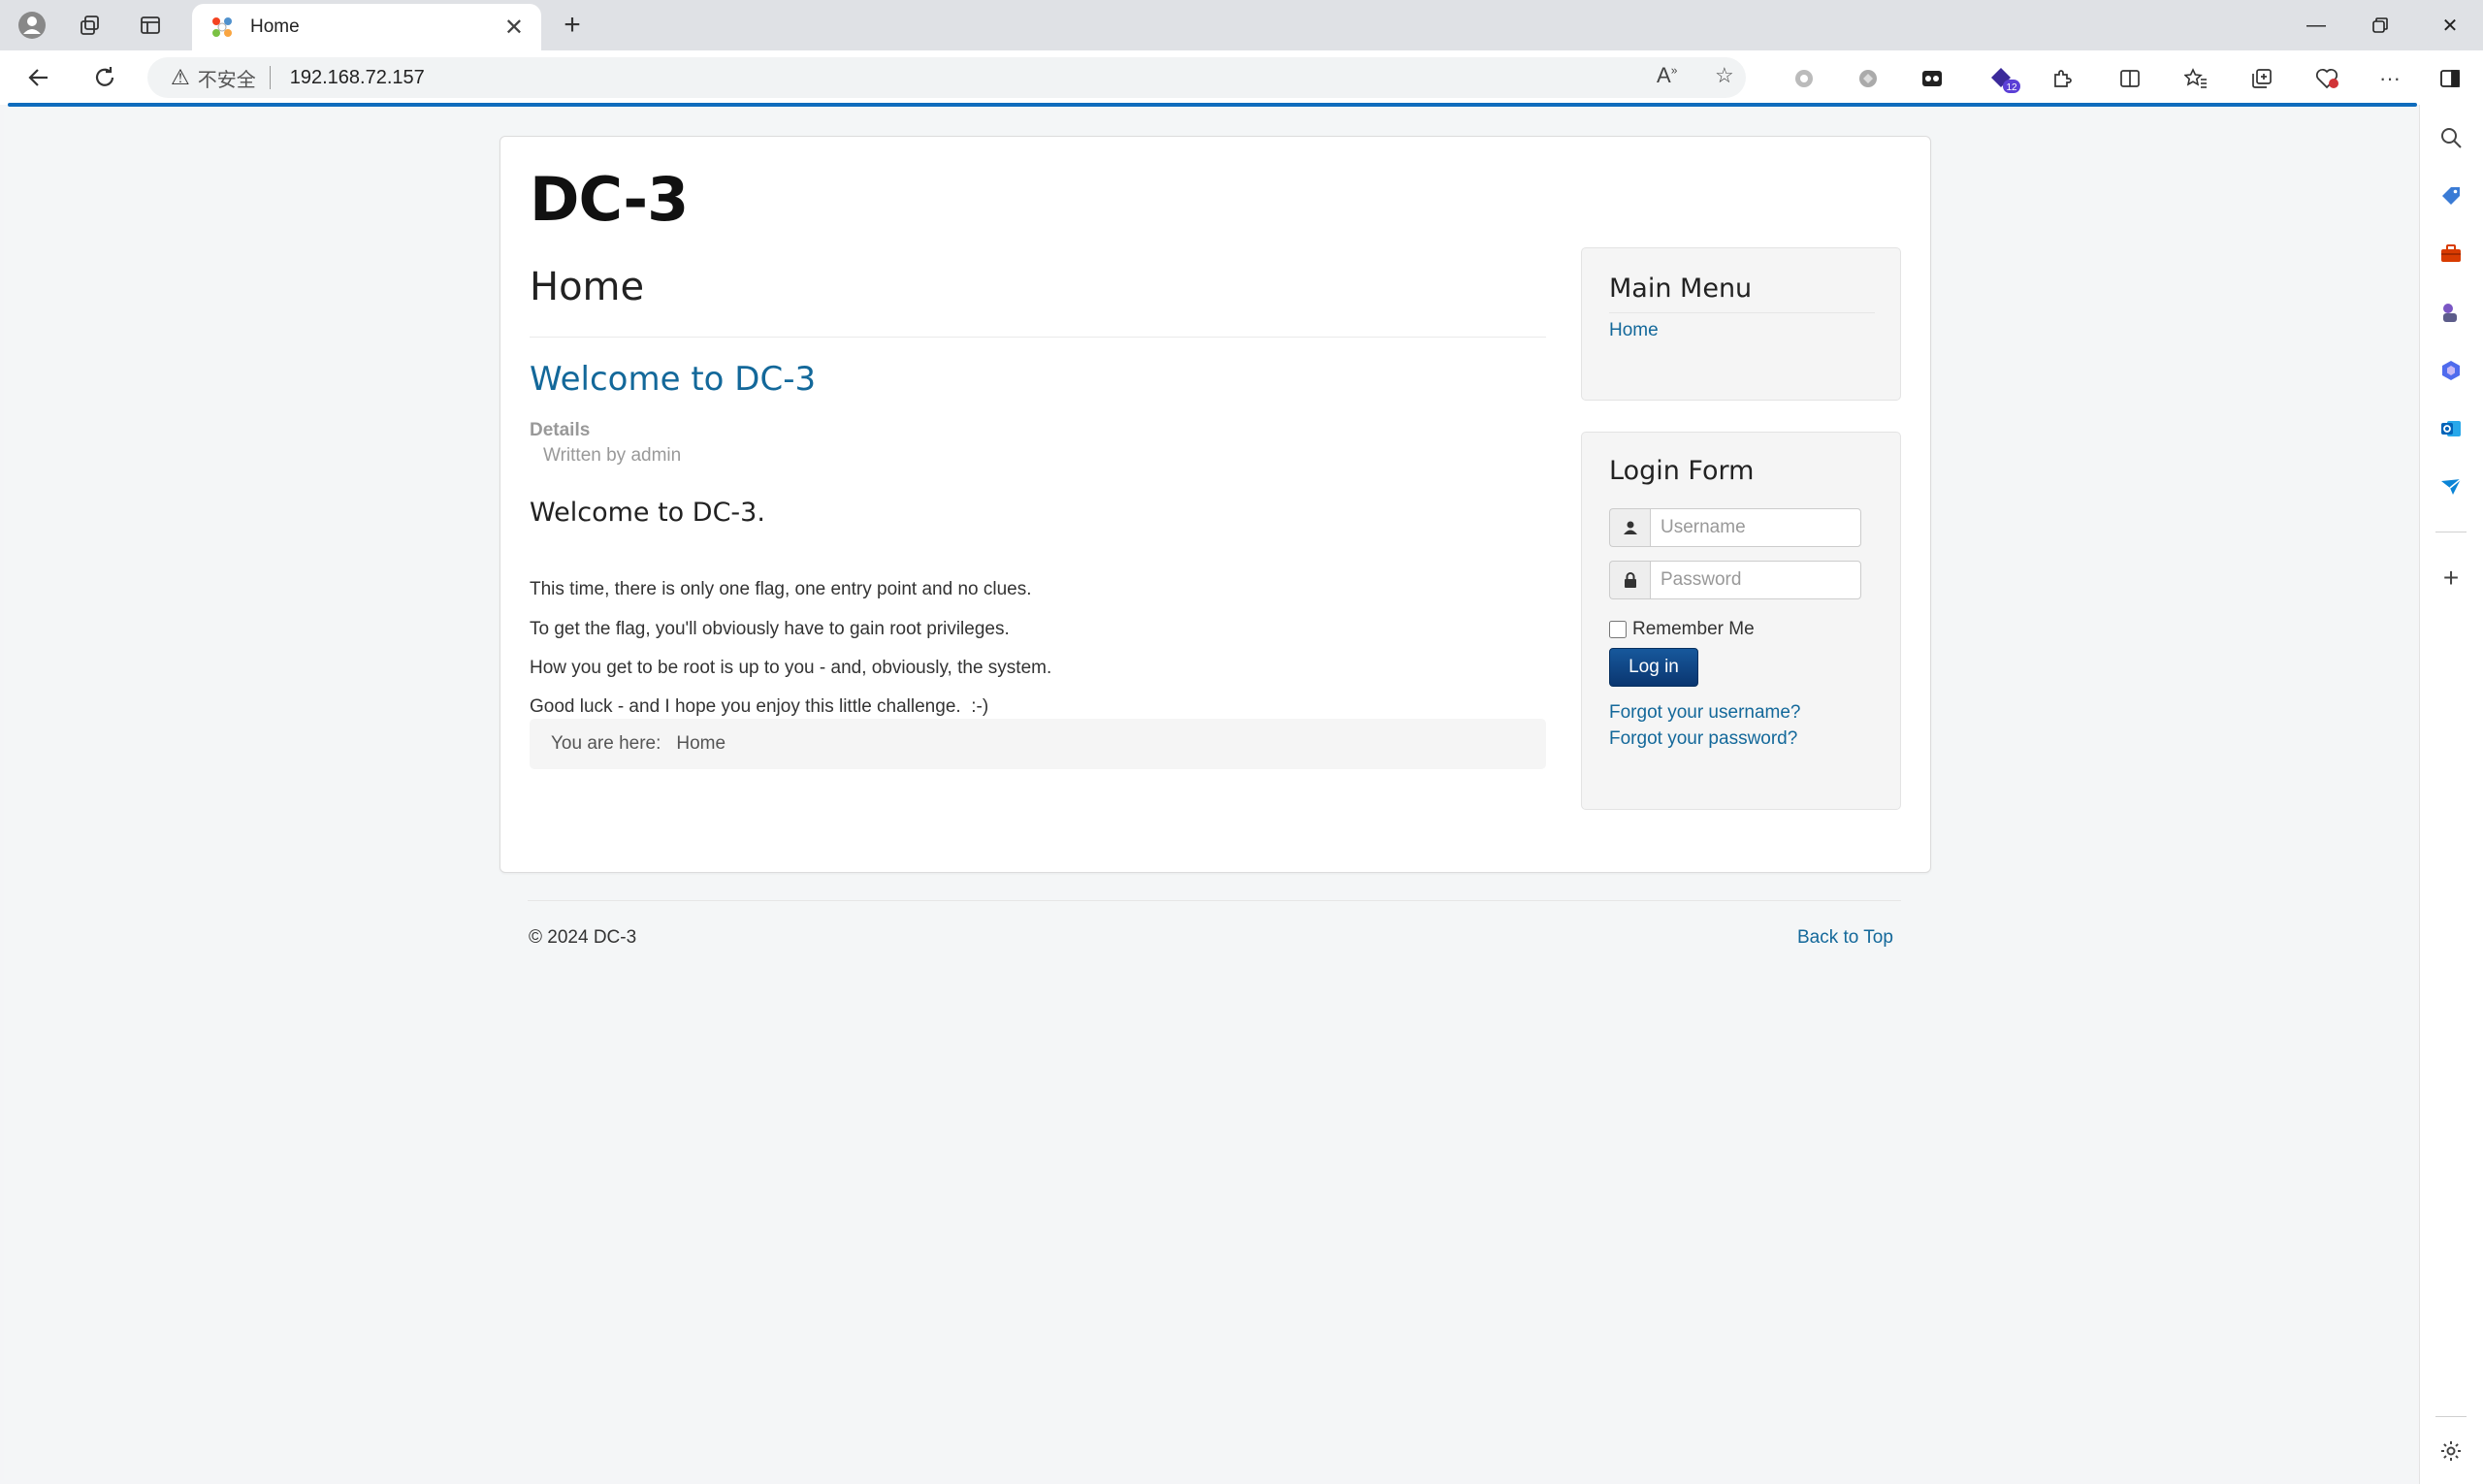 The height and width of the screenshot is (1484, 2483). Describe the element at coordinates (2451, 794) in the screenshot. I see `edge-sidebar: +` at that location.